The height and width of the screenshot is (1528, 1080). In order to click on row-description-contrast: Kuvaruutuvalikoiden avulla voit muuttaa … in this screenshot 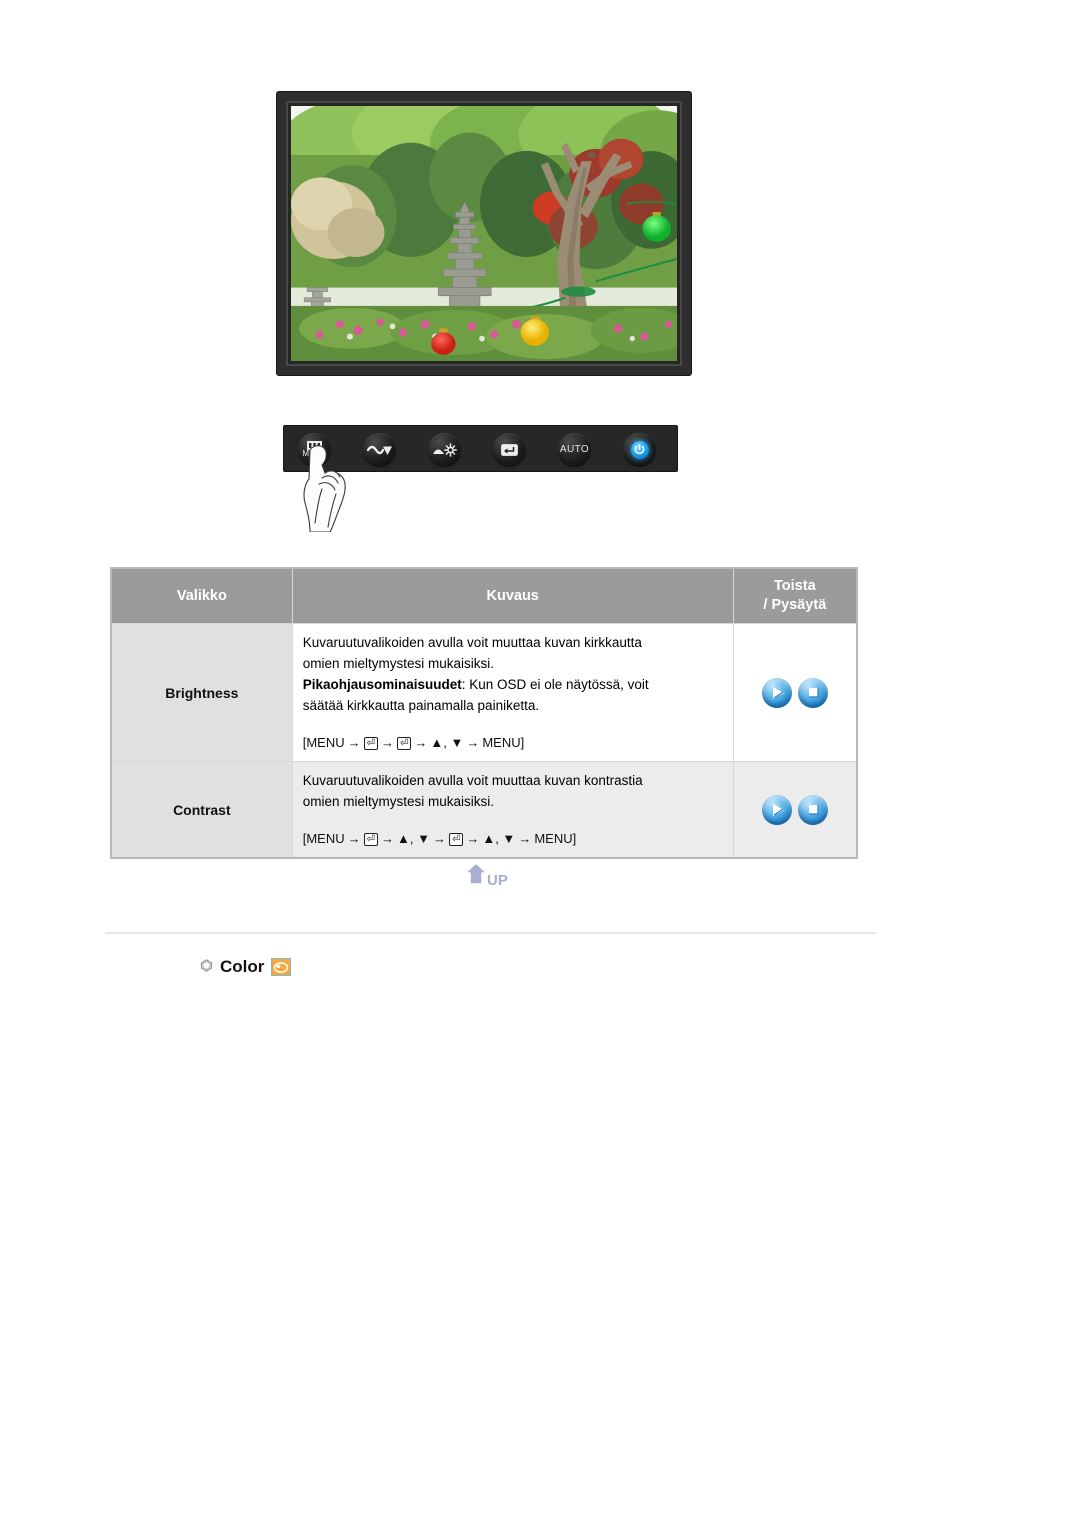, I will do `click(512, 810)`.